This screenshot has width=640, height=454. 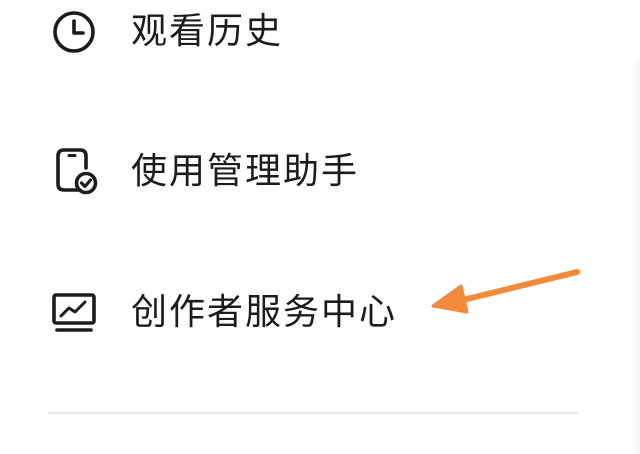 What do you see at coordinates (74, 32) in the screenshot?
I see `clock-icon` at bounding box center [74, 32].